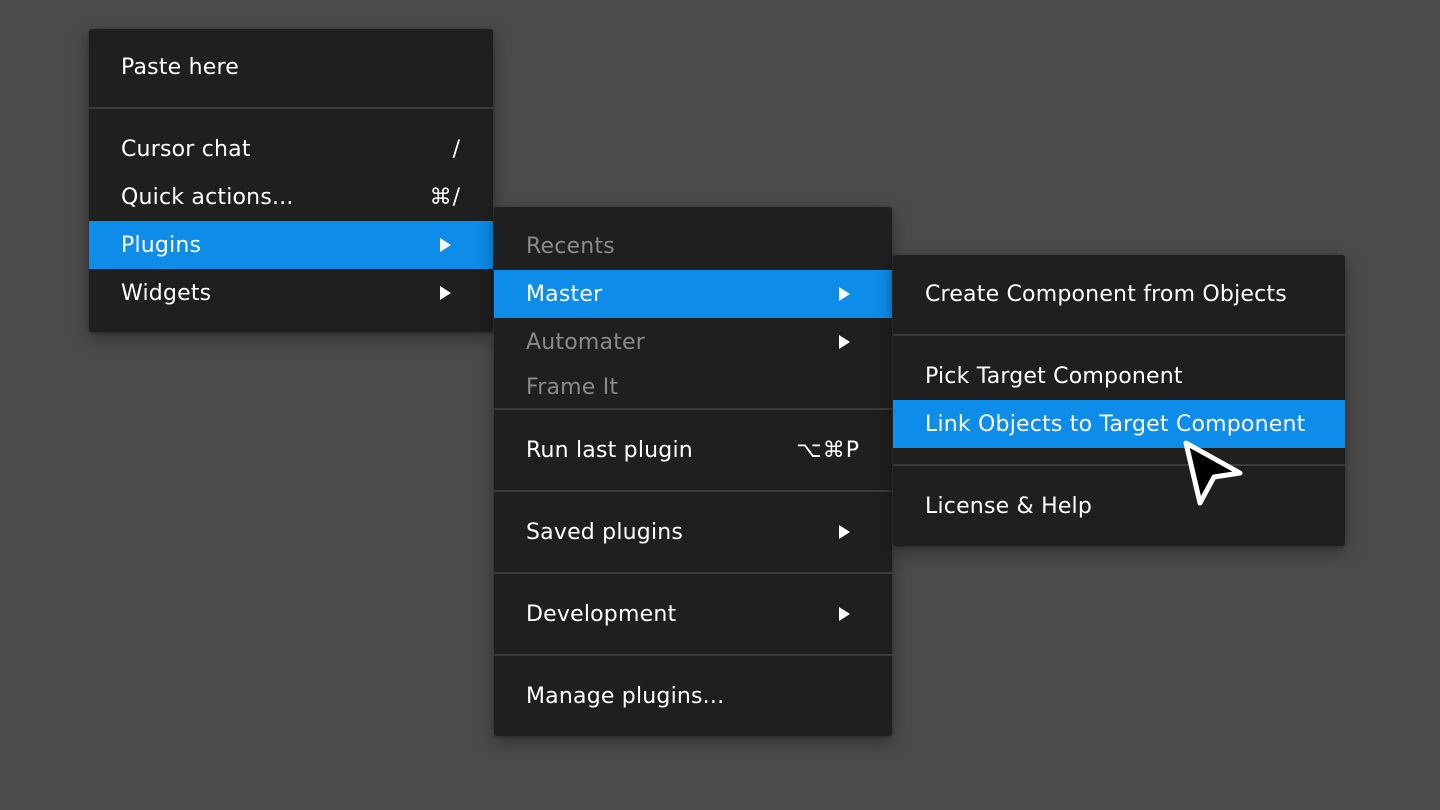 This screenshot has height=810, width=1440. I want to click on menu-item-label: Recents, so click(570, 246).